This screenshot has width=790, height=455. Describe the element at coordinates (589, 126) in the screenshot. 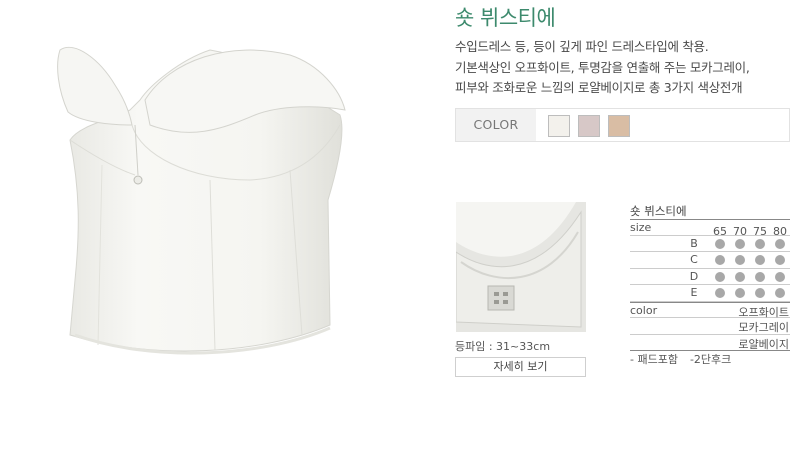

I see `color-swatch-mocha-gray` at that location.